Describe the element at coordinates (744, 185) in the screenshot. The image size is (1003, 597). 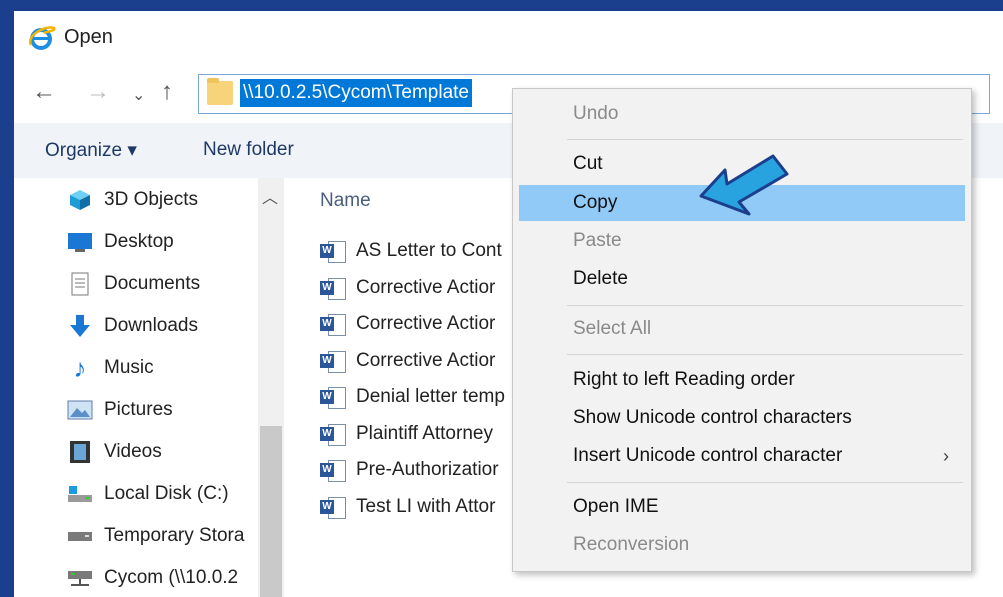
I see `callout-arrow-icon` at that location.